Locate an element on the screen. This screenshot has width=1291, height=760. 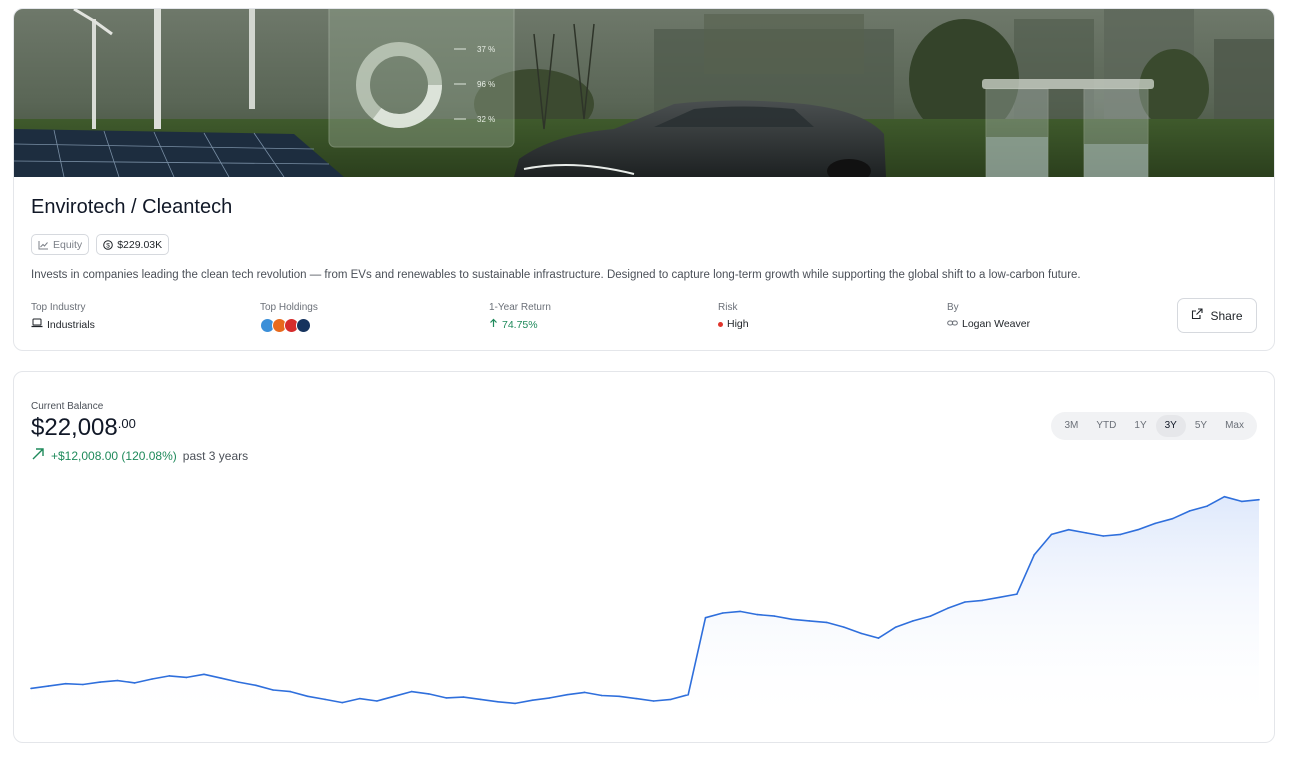
stat-value: Industrials is located at coordinates (63, 324).